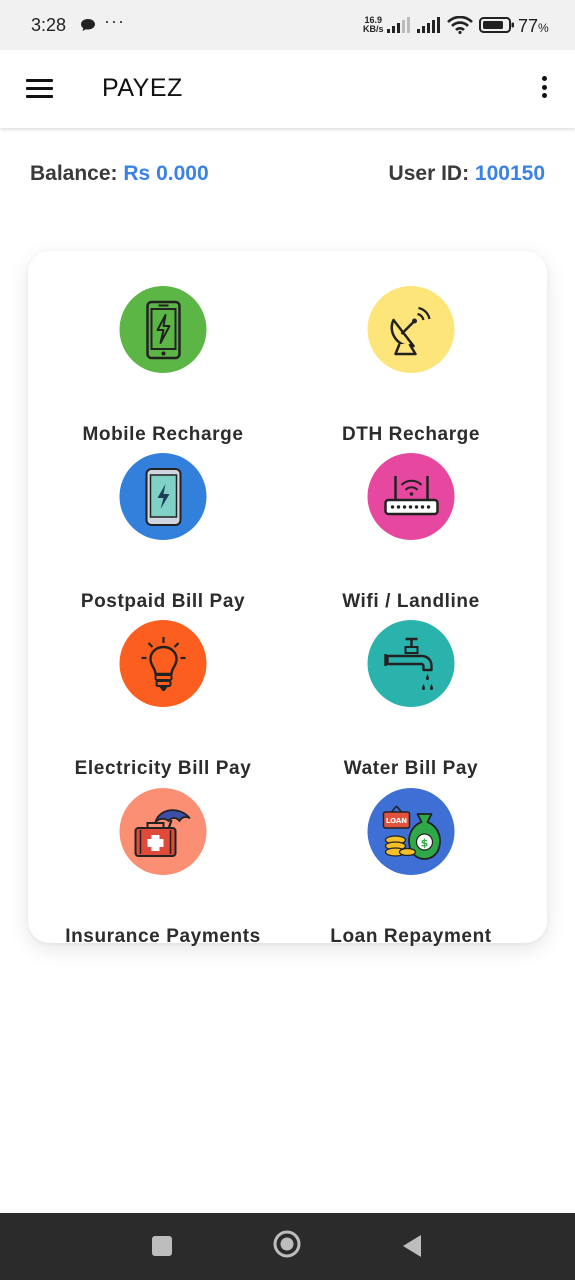 This screenshot has width=575, height=1280. What do you see at coordinates (163, 329) in the screenshot?
I see `smartphone-lightning-icon` at bounding box center [163, 329].